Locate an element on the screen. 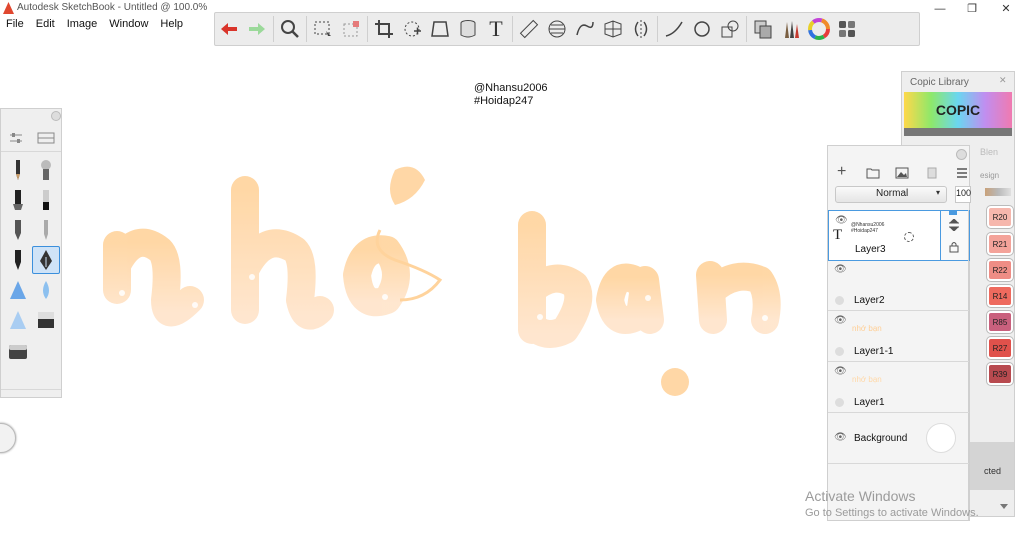 This screenshot has width=1024, height=547. stroke-button is located at coordinates (674, 29).